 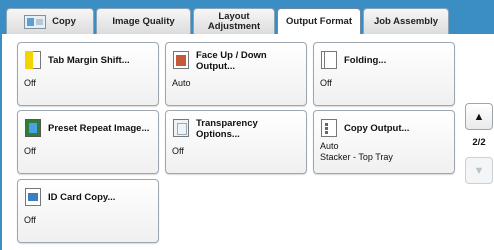 I want to click on id-card-icon, so click(x=33, y=197).